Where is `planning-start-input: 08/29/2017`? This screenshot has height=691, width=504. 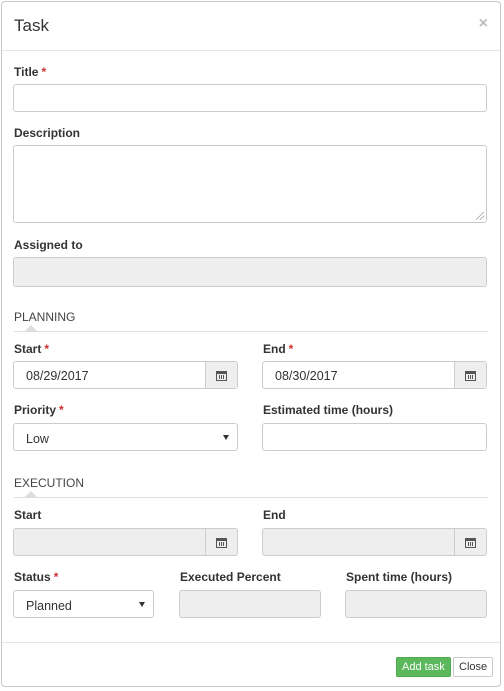
planning-start-input: 08/29/2017 is located at coordinates (125, 375).